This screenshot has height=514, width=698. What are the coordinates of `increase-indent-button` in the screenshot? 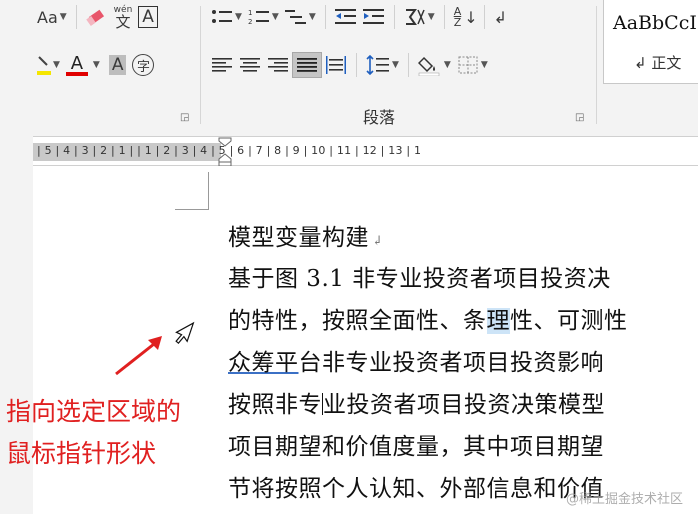 It's located at (374, 17).